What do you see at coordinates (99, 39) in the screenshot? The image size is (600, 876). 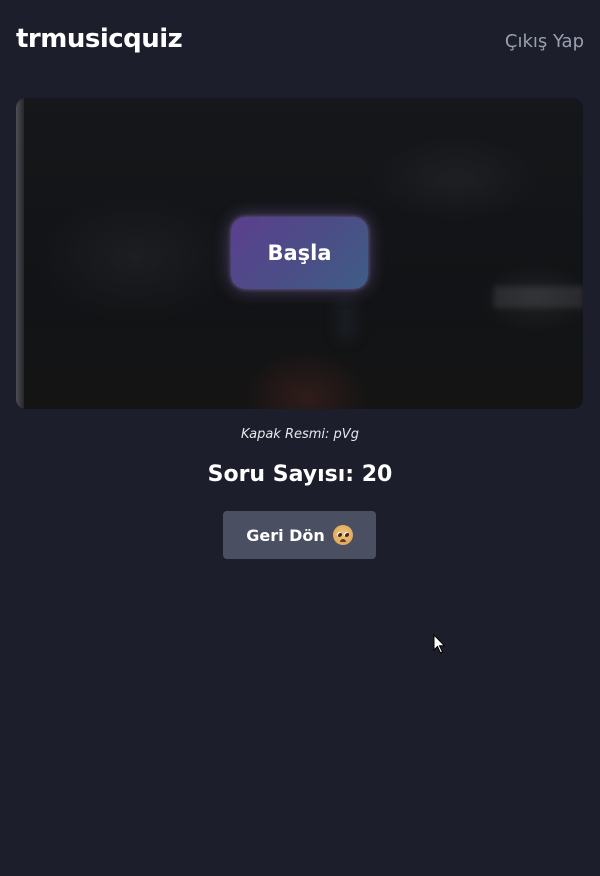 I see `brand-logo: trmusicquiz` at bounding box center [99, 39].